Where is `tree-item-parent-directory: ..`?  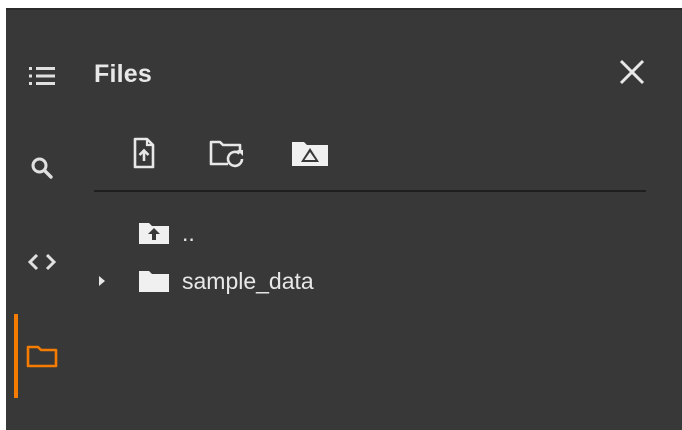 tree-item-parent-directory: .. is located at coordinates (244, 233).